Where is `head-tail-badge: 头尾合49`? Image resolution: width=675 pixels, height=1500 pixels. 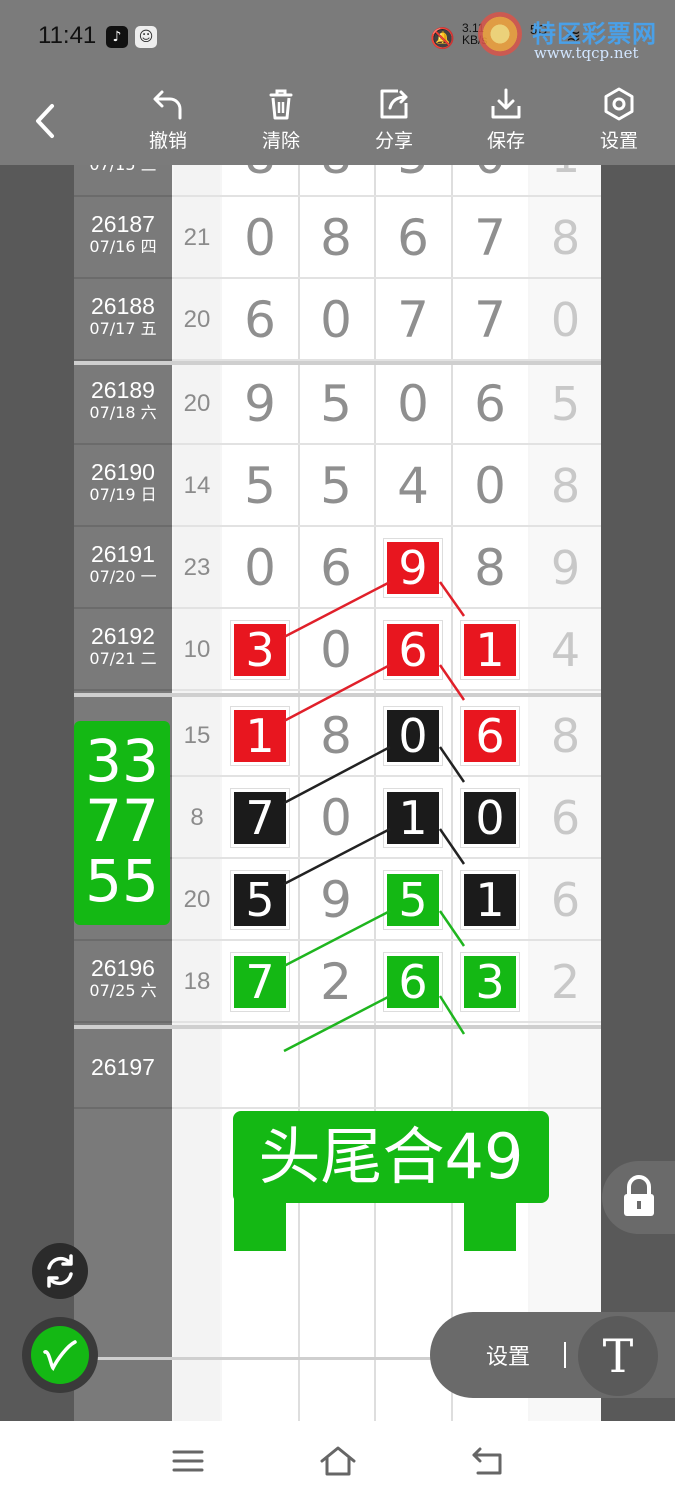 head-tail-badge: 头尾合49 is located at coordinates (391, 1157).